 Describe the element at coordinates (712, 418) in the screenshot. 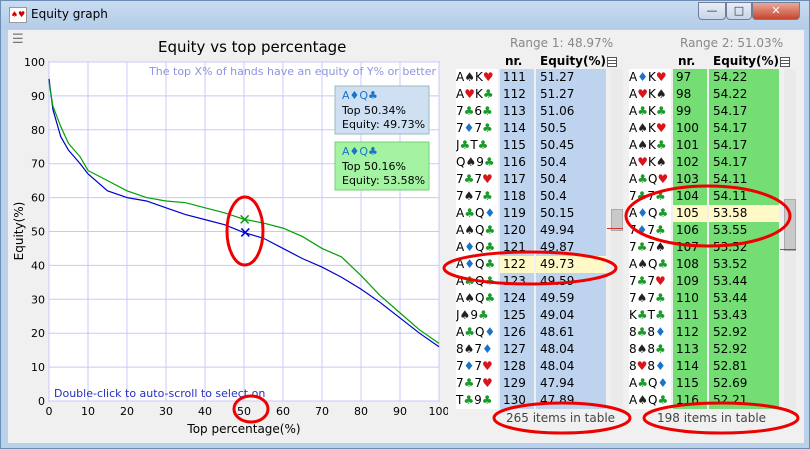

I see `range2-footer: 198 items in table` at that location.